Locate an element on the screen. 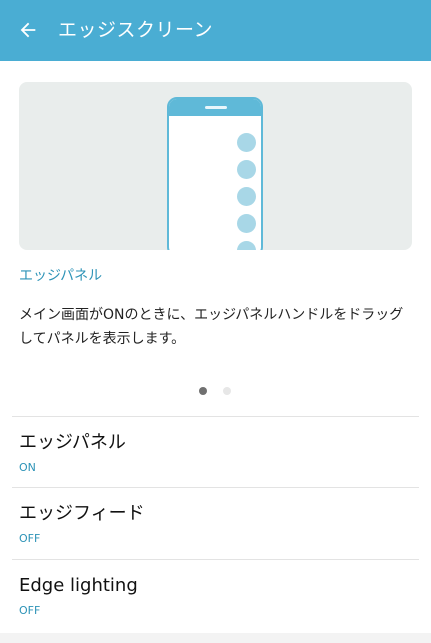  preview-description: メイン画面がONのときに、エッジパネルハンドルをドラッグしてパネルを表示します。 is located at coordinates (211, 327).